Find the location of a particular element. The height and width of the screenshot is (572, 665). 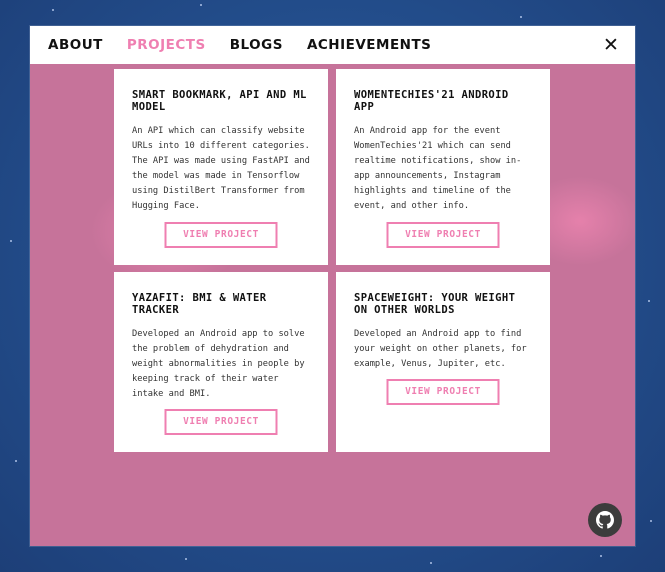

github-button is located at coordinates (605, 520).